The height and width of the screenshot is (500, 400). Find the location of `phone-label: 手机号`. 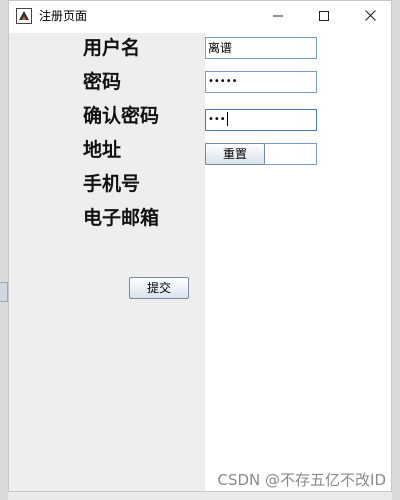

phone-label: 手机号 is located at coordinates (112, 184).